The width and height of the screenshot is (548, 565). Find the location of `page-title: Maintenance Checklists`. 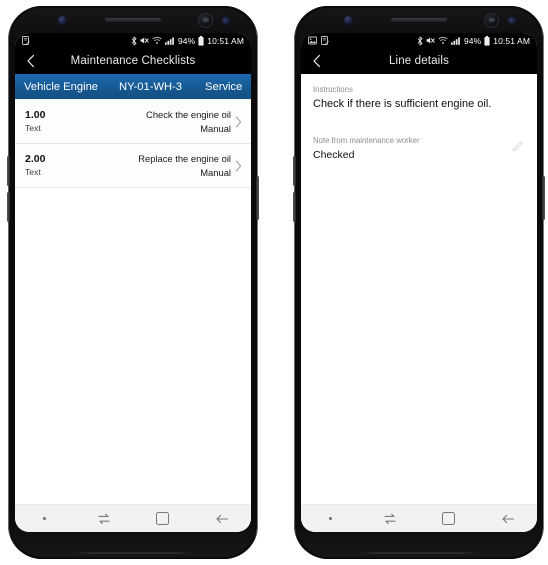

page-title: Maintenance Checklists is located at coordinates (133, 61).